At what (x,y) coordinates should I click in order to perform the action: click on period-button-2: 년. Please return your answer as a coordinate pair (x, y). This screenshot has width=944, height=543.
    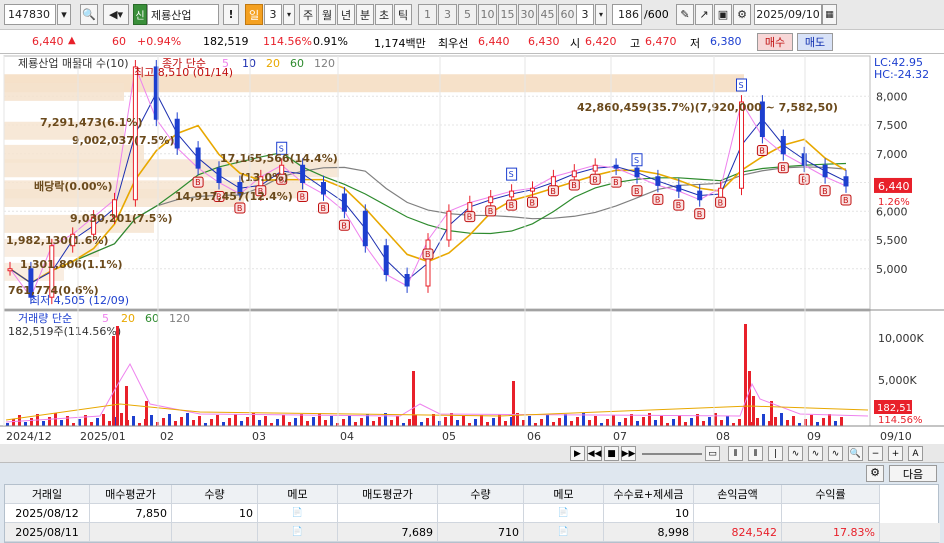
    Looking at the image, I should click on (346, 14).